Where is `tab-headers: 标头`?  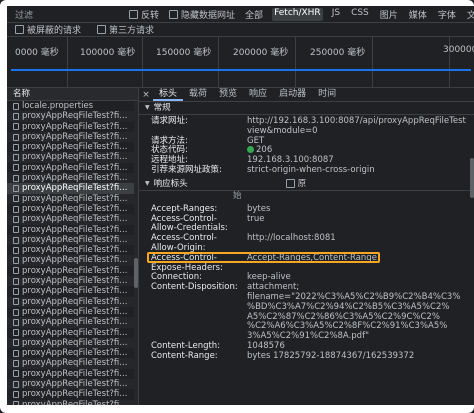 tab-headers: 标头 is located at coordinates (168, 94).